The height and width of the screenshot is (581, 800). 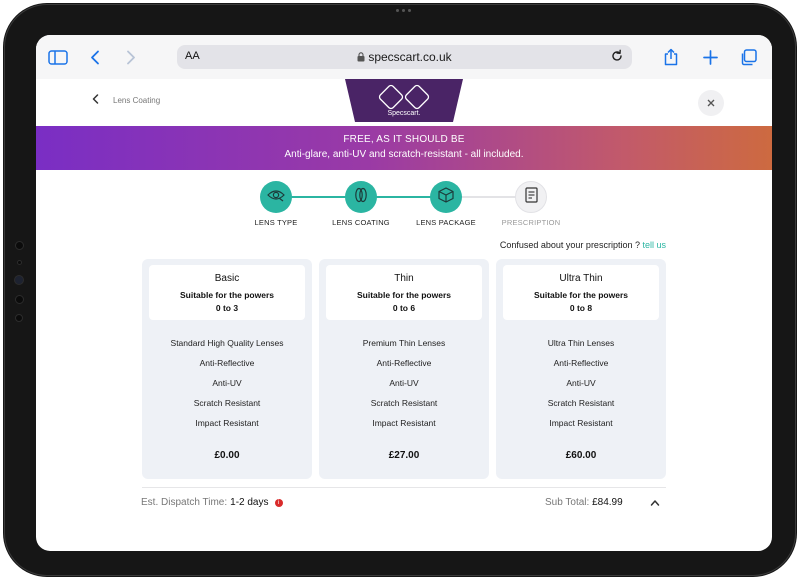 What do you see at coordinates (617, 58) in the screenshot?
I see `reload-icon` at bounding box center [617, 58].